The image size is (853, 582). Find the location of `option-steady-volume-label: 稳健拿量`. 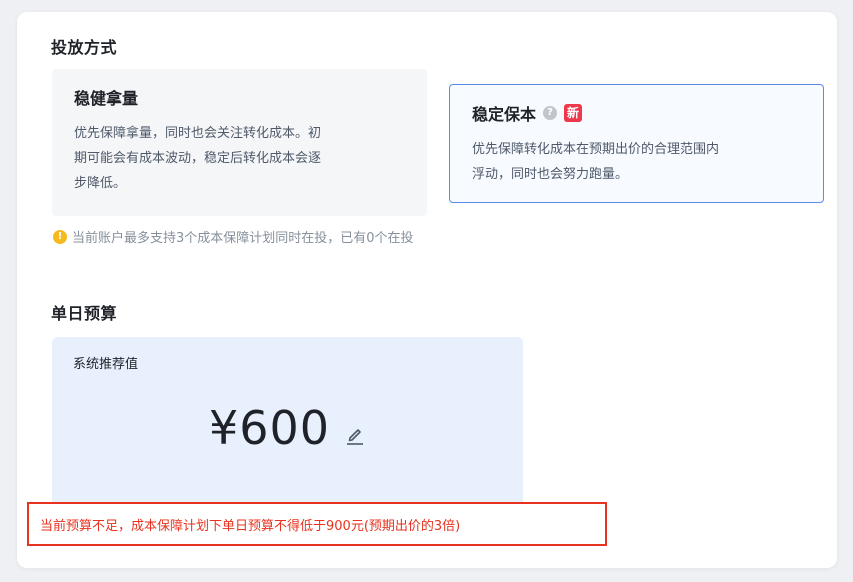

option-steady-volume-label: 稳健拿量 is located at coordinates (106, 98).